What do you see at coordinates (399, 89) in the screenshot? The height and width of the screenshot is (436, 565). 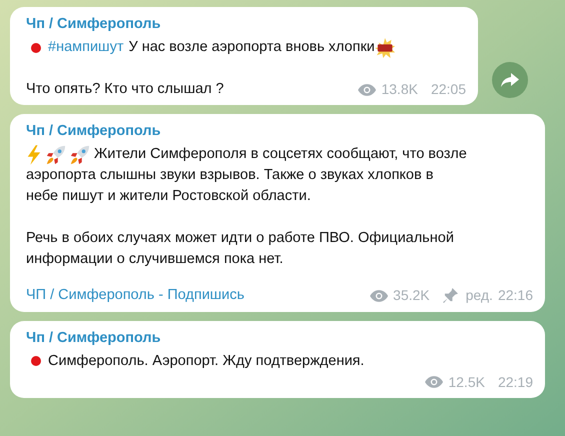 I see `view-count: 13.8K` at bounding box center [399, 89].